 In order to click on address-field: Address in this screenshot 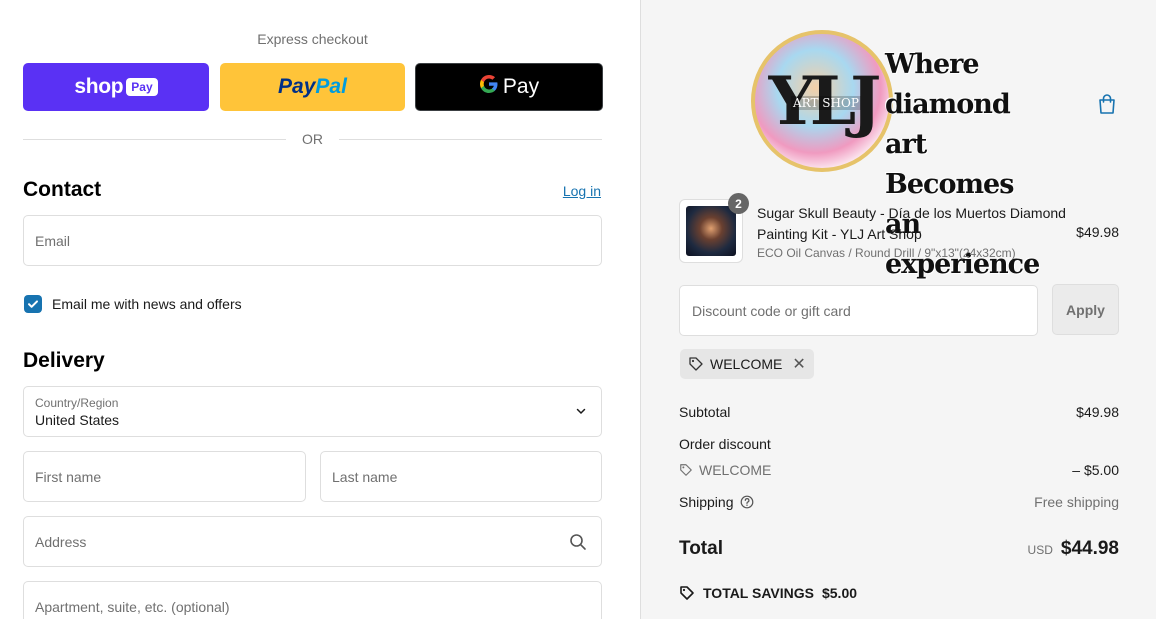, I will do `click(312, 541)`.